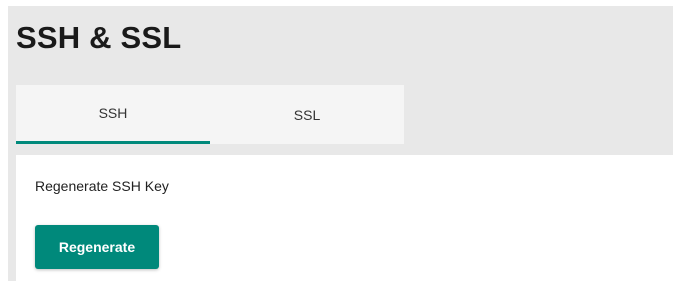  Describe the element at coordinates (307, 114) in the screenshot. I see `tab-ssl: SSL` at that location.